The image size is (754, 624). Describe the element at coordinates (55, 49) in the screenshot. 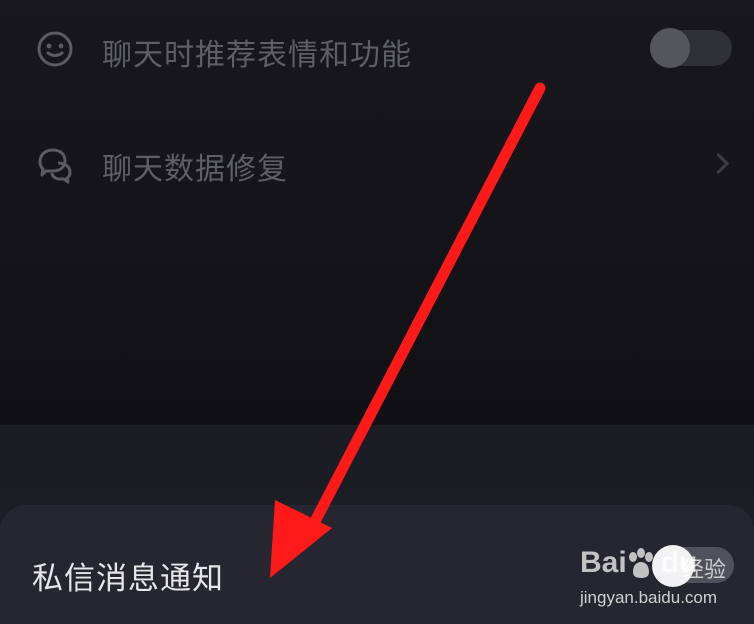

I see `emoji-face-icon` at that location.